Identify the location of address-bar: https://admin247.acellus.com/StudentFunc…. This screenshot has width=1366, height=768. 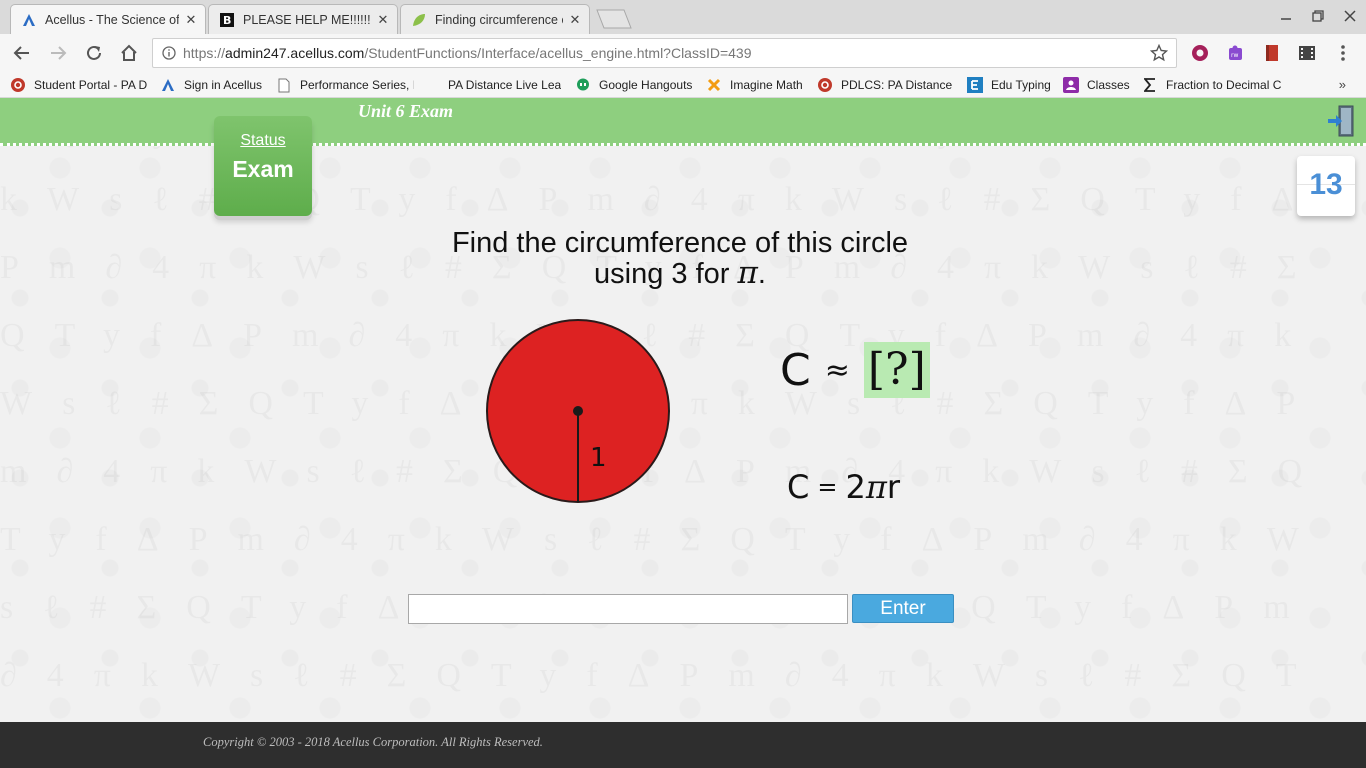
(664, 53).